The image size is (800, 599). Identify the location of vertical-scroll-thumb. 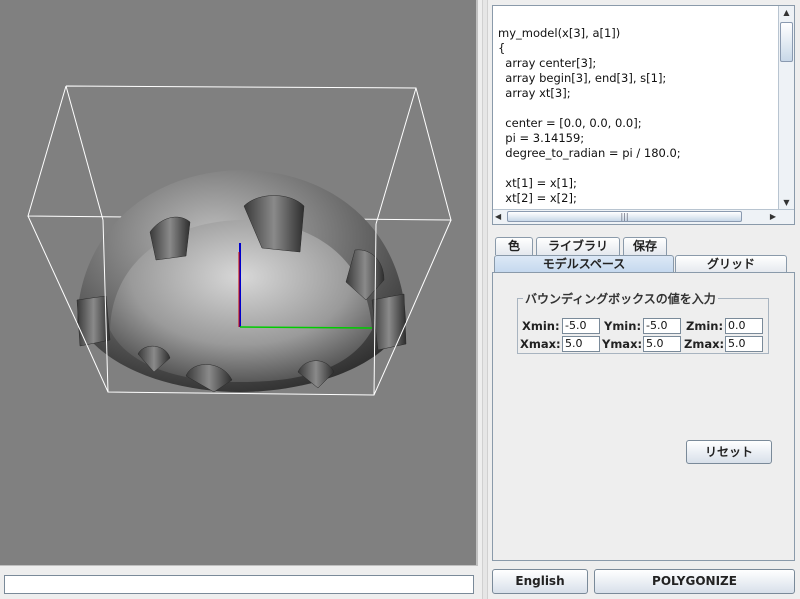
(786, 42).